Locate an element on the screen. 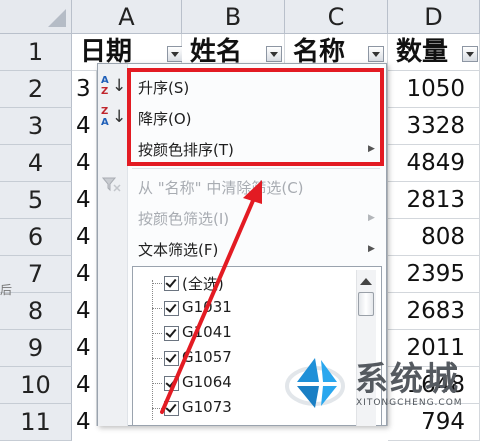 This screenshot has height=441, width=480. watermark-text: 系统城 is located at coordinates (407, 378).